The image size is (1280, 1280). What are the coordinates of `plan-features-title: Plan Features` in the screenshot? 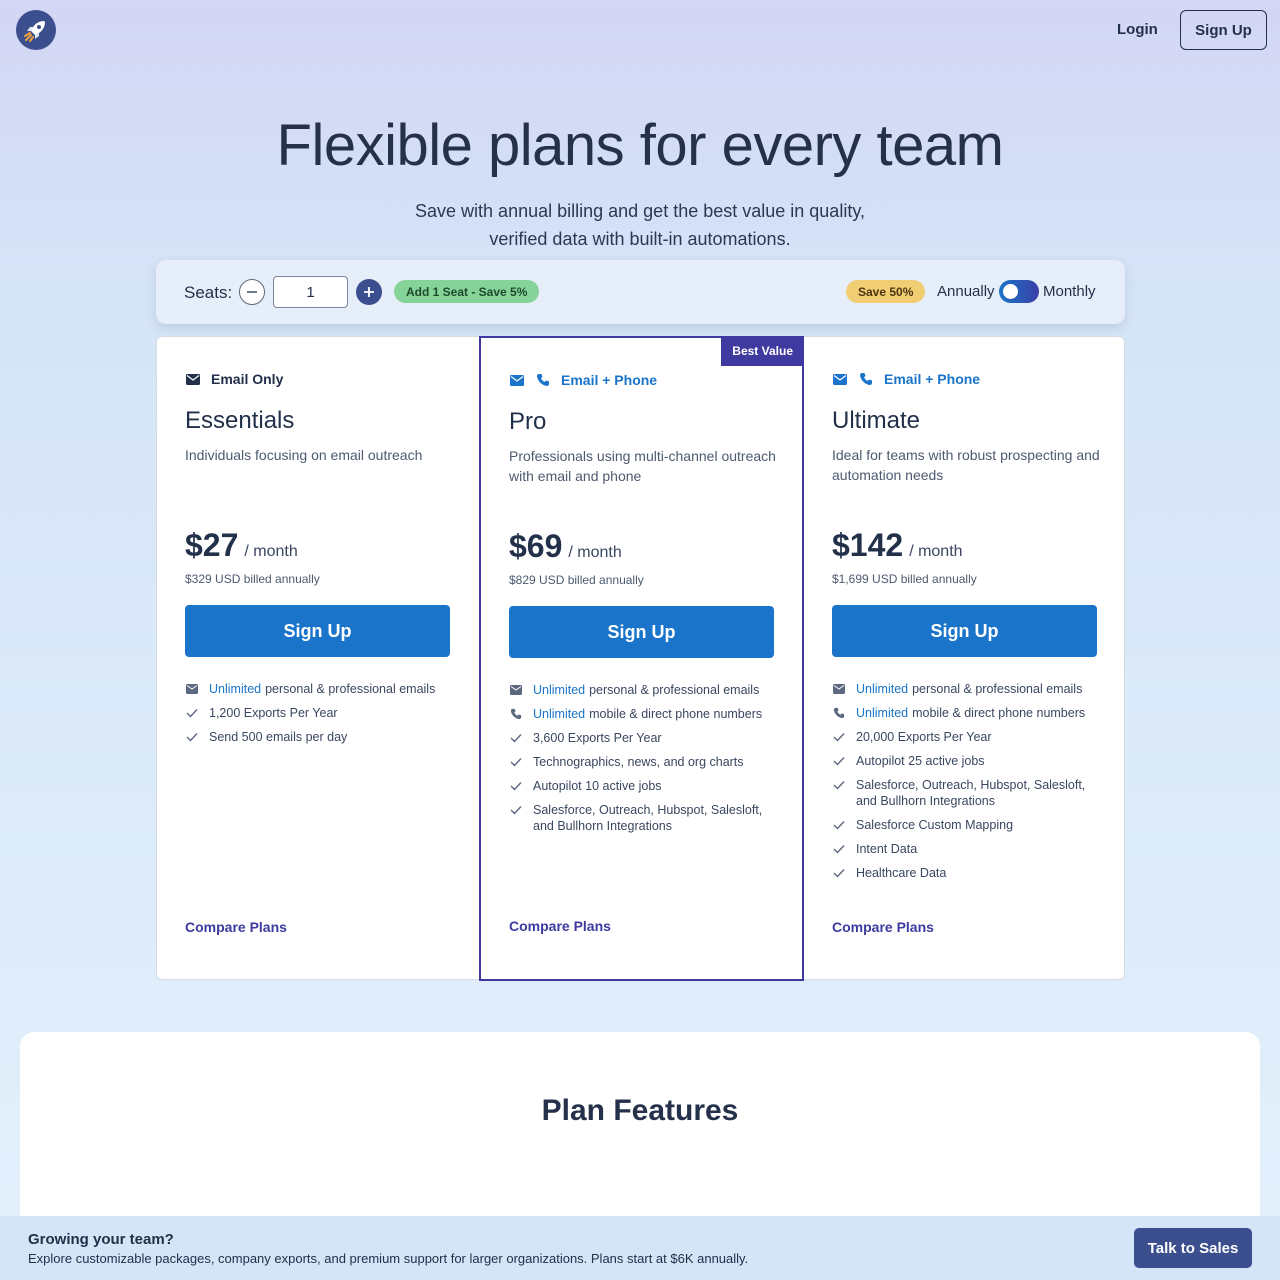 It's located at (640, 1110).